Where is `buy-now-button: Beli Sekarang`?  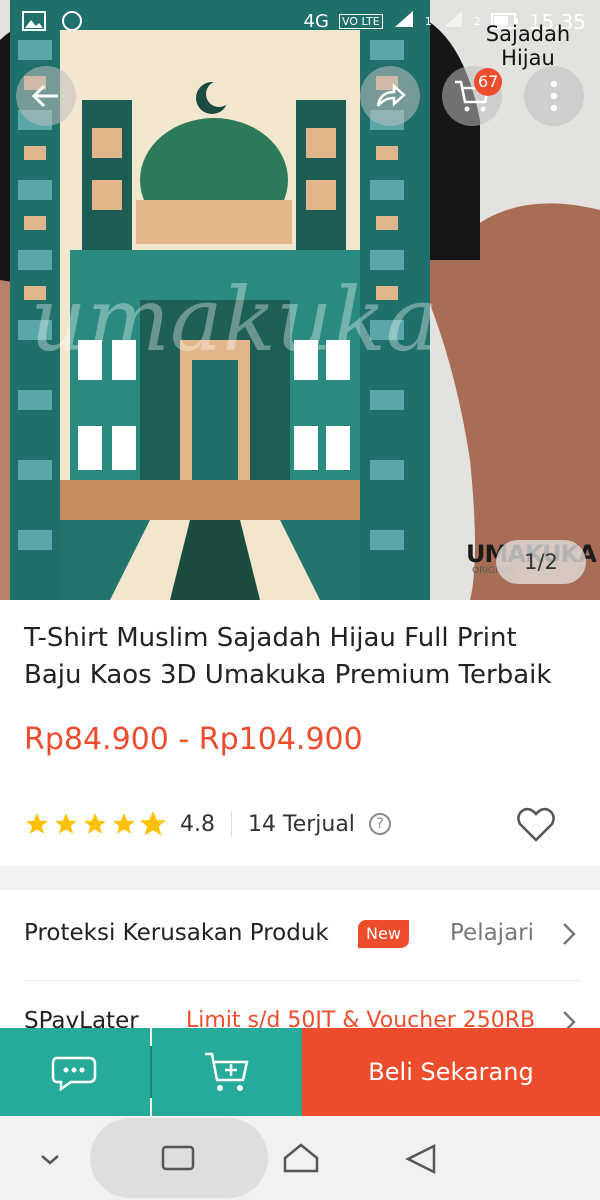
buy-now-button: Beli Sekarang is located at coordinates (451, 1072).